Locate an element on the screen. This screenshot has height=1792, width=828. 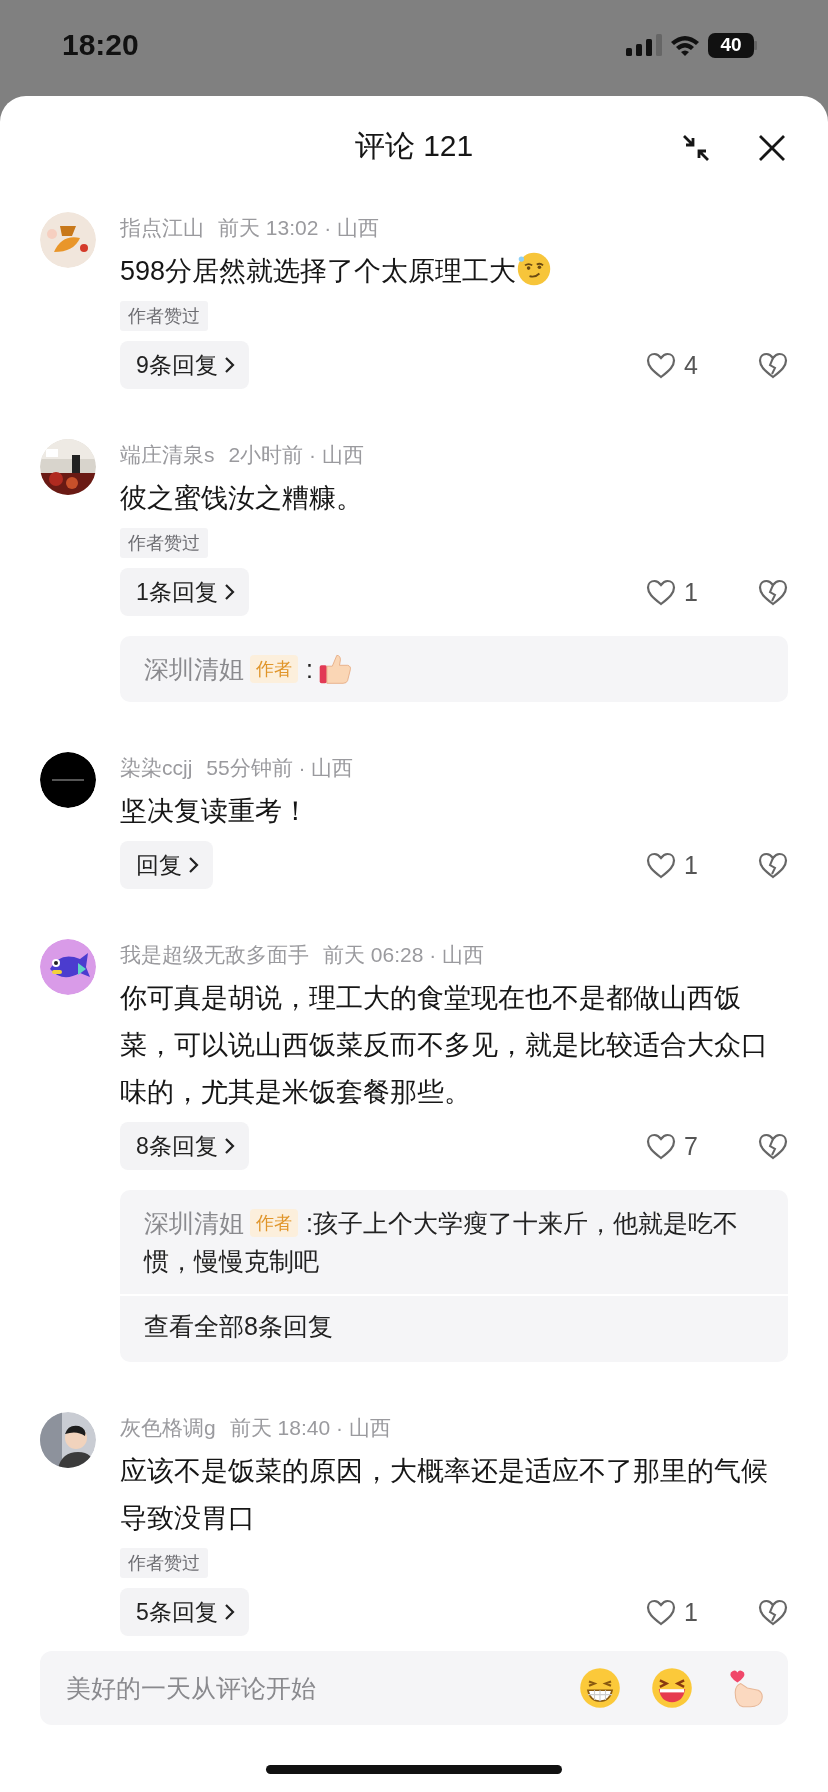
laughing-face-icon is located at coordinates (672, 1688).